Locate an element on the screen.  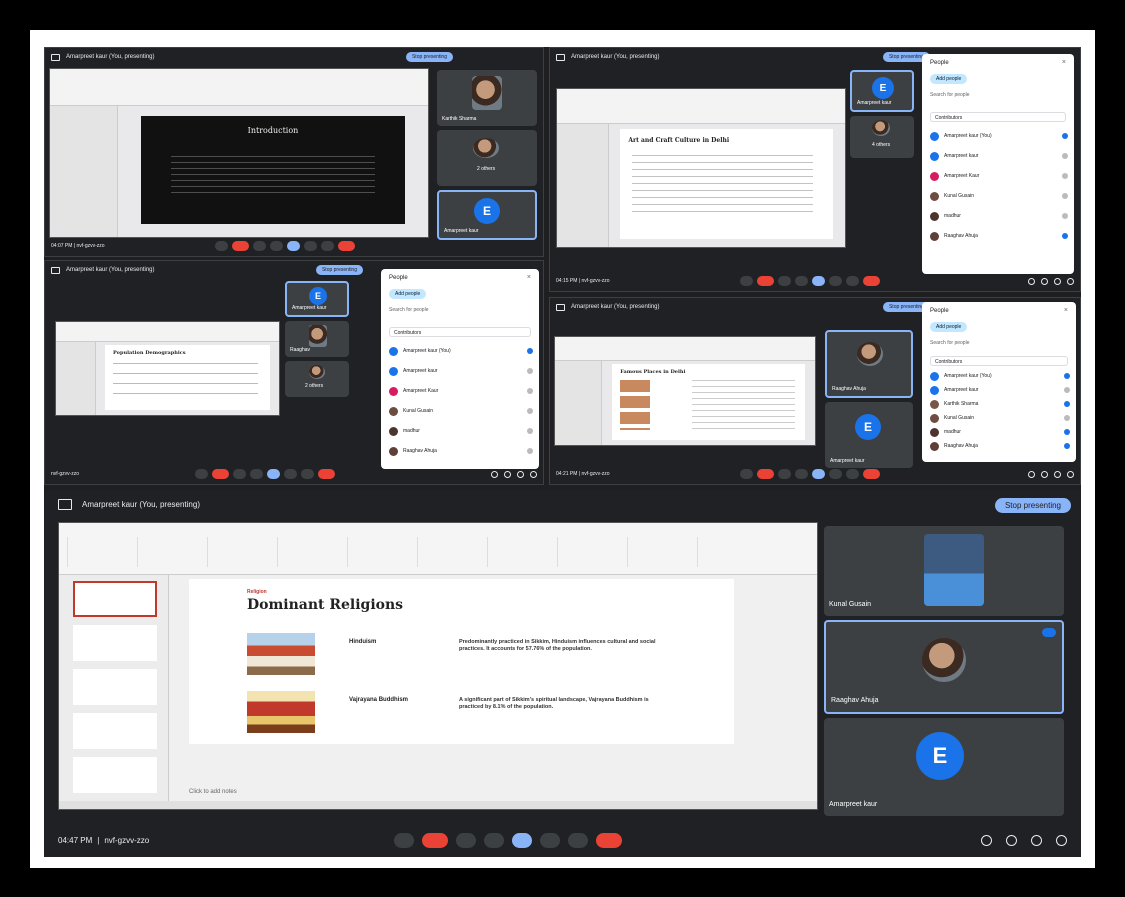
participant-tile: Kunal Gusain is located at coordinates (944, 571).